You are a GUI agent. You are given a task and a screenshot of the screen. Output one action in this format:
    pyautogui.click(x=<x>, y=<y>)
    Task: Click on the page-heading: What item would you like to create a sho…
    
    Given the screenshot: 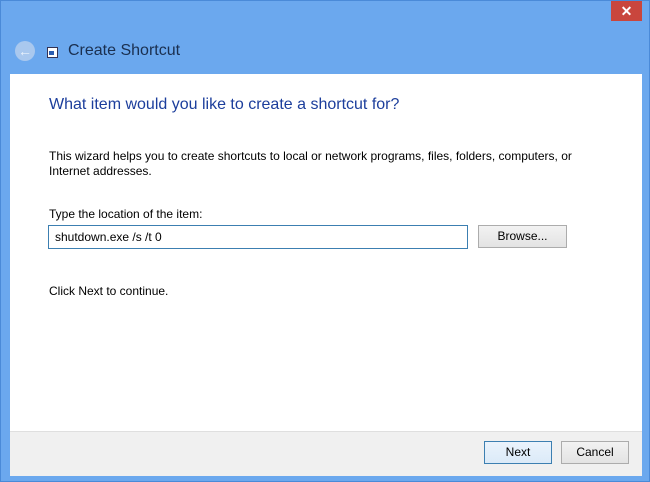 What is the action you would take?
    pyautogui.click(x=224, y=104)
    